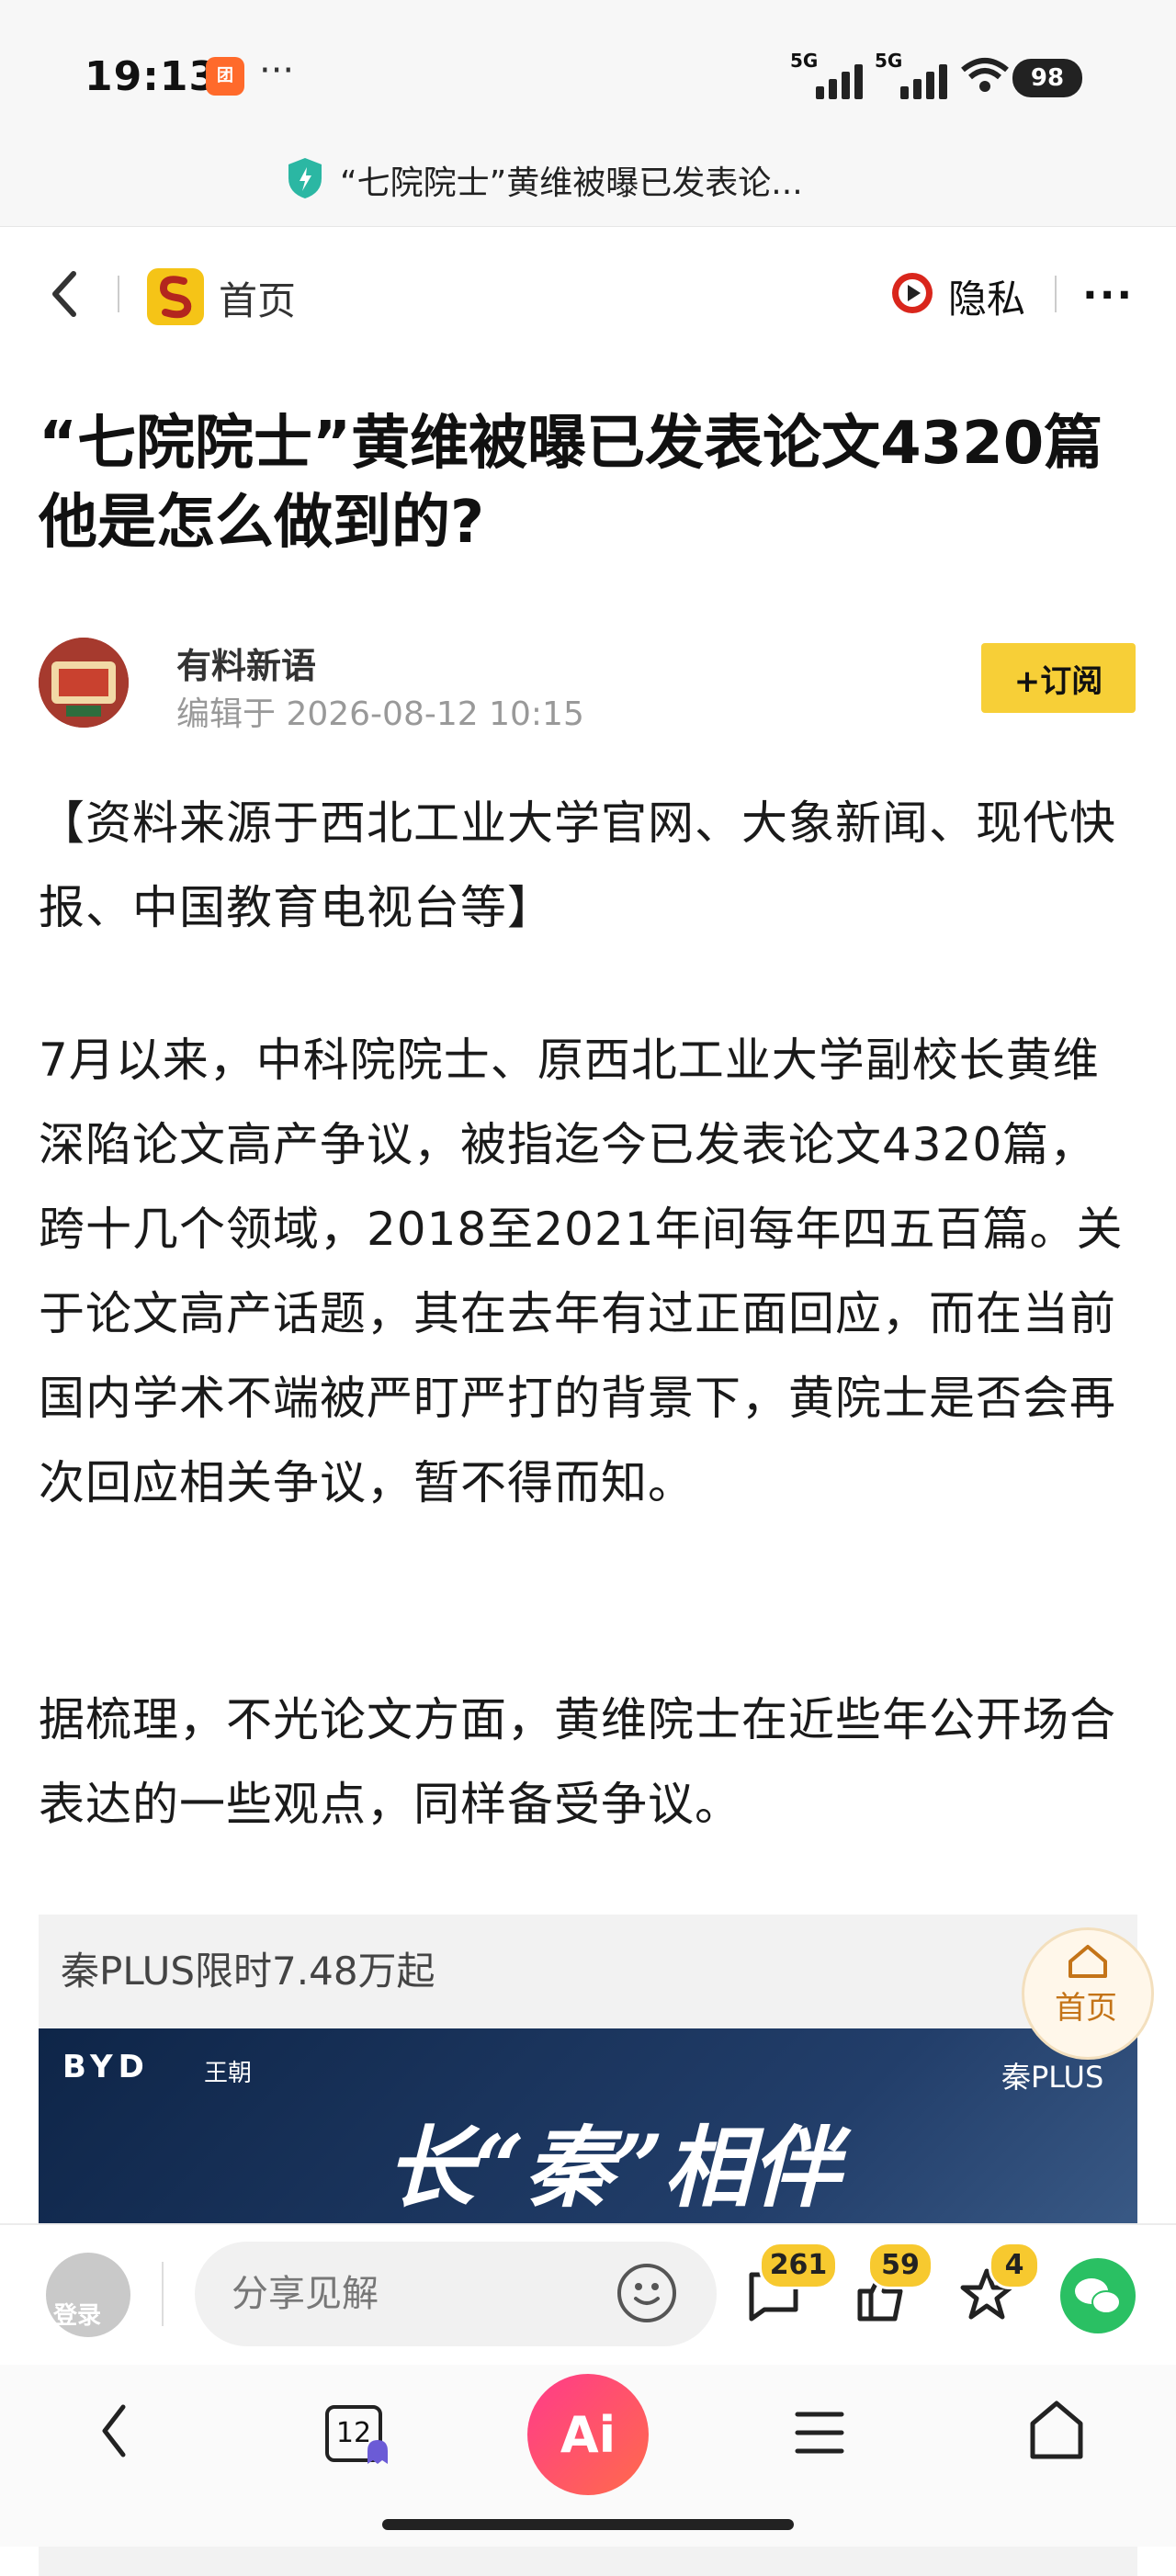 The height and width of the screenshot is (2576, 1176). What do you see at coordinates (1086, 2005) in the screenshot?
I see `floating-home-label: 首页` at bounding box center [1086, 2005].